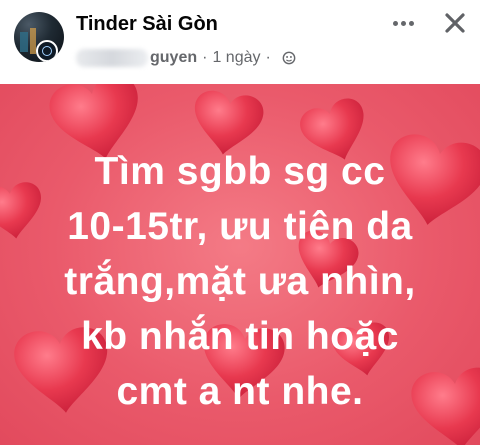  What do you see at coordinates (173, 58) in the screenshot?
I see `author-name: guyen` at bounding box center [173, 58].